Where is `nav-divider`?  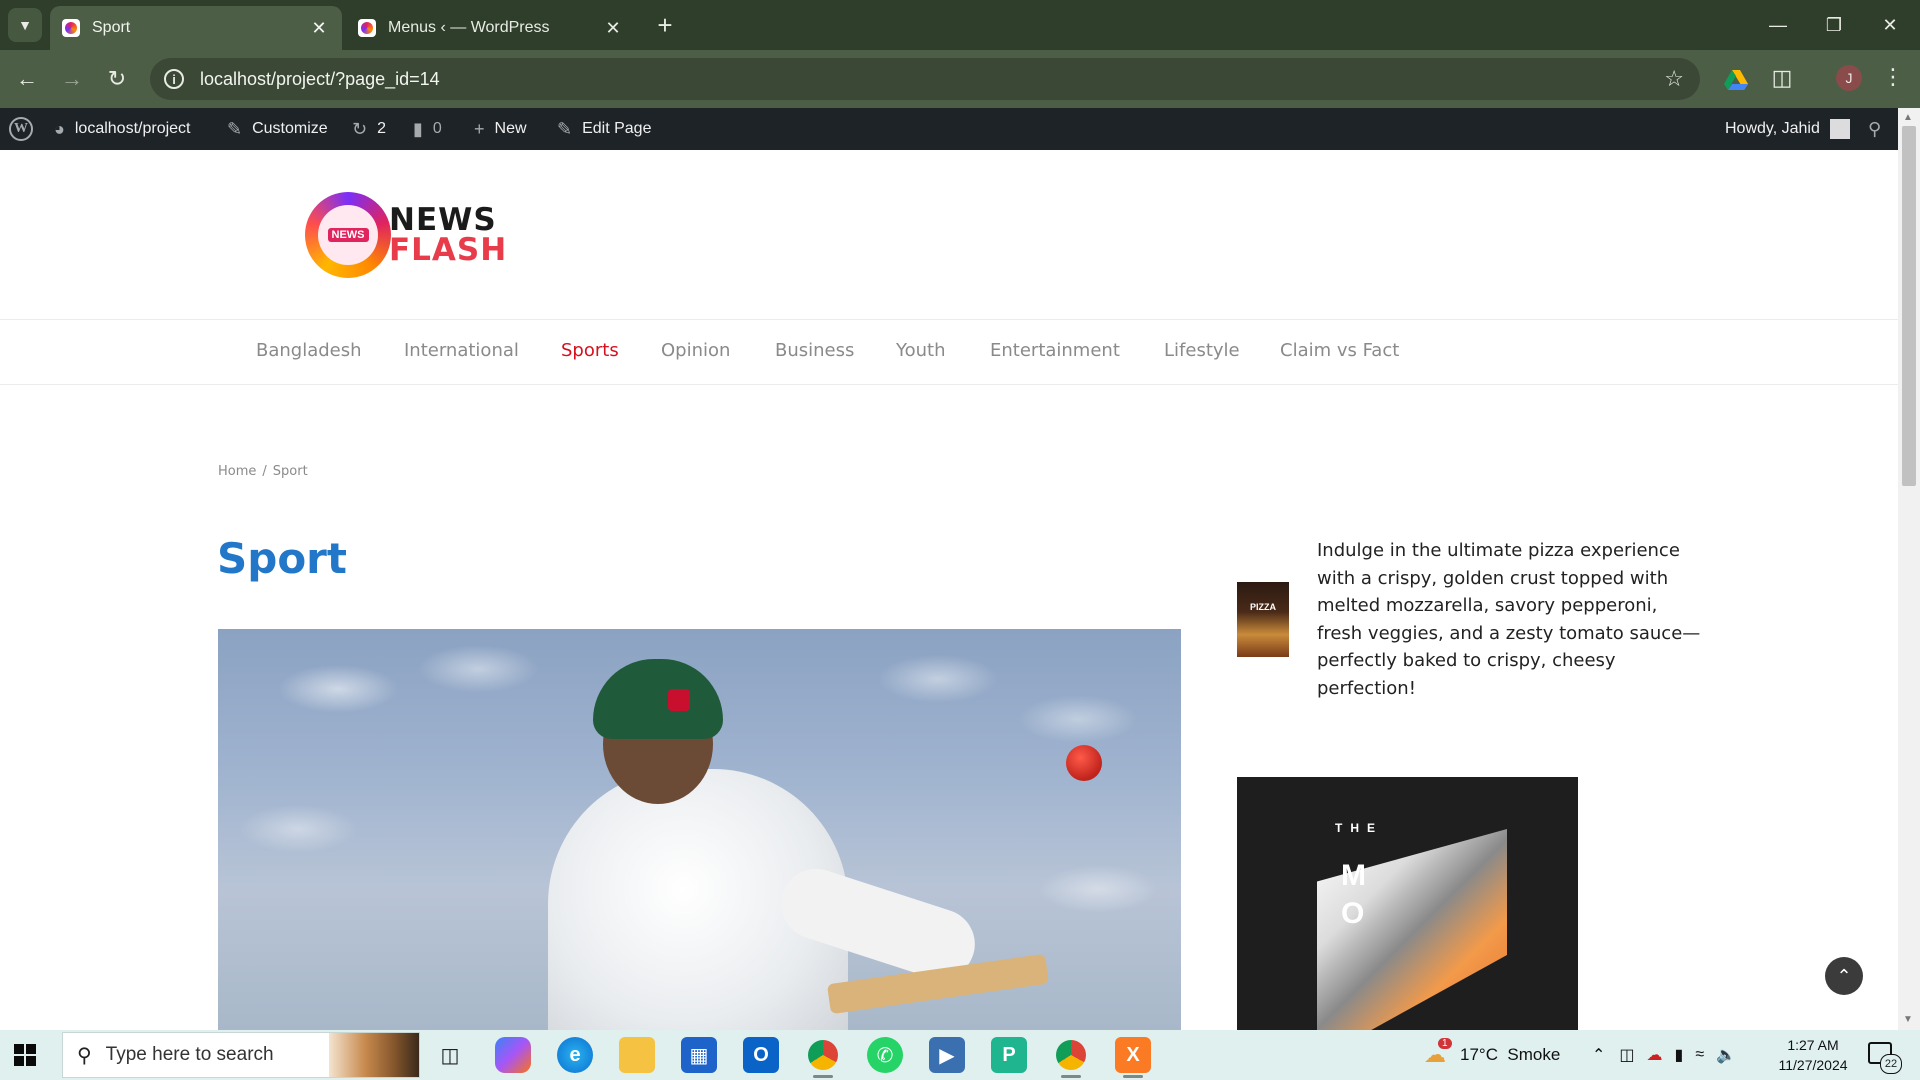
nav-divider is located at coordinates (949, 384).